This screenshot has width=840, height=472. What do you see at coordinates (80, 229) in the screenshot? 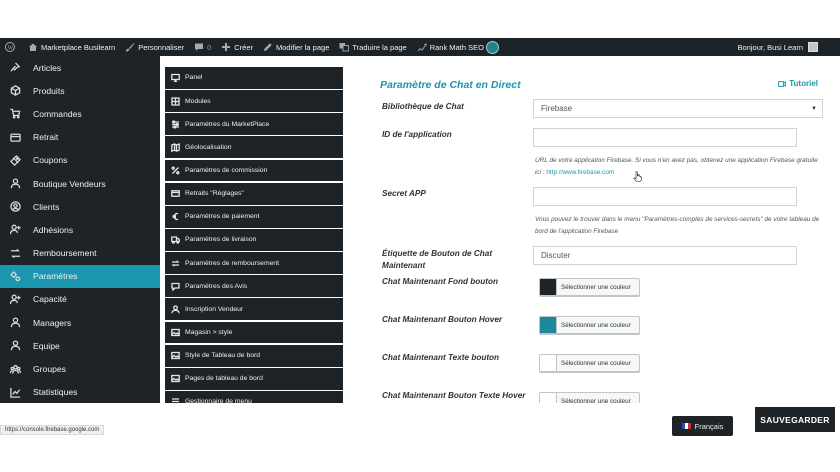
I see `sidebar-item-adhesions: Adhésions` at bounding box center [80, 229].